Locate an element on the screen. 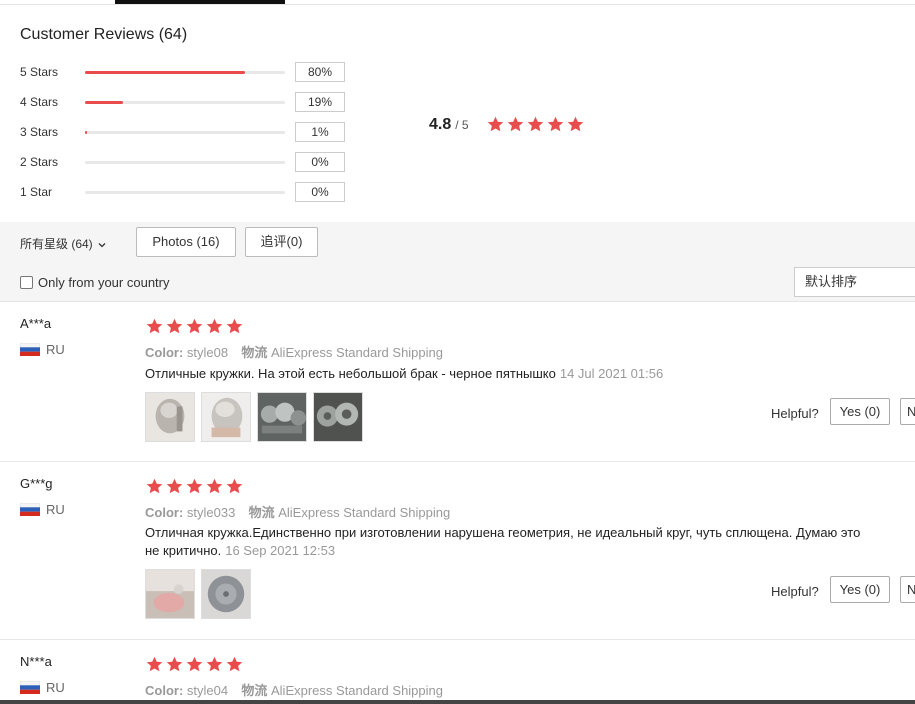 The height and width of the screenshot is (704, 915). rating-row-5: 5 Stars 80% is located at coordinates (185, 72).